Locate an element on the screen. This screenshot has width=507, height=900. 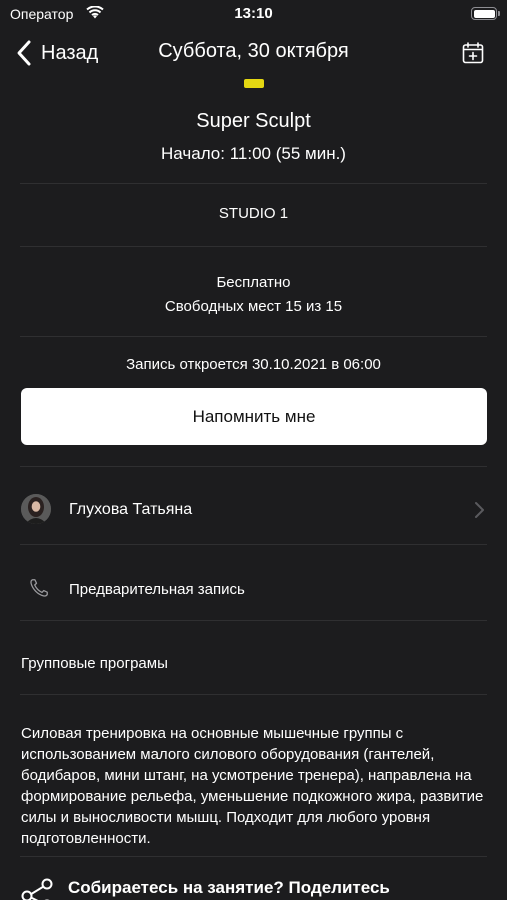
trainer-name: Глухова Татьяна is located at coordinates (131, 509).